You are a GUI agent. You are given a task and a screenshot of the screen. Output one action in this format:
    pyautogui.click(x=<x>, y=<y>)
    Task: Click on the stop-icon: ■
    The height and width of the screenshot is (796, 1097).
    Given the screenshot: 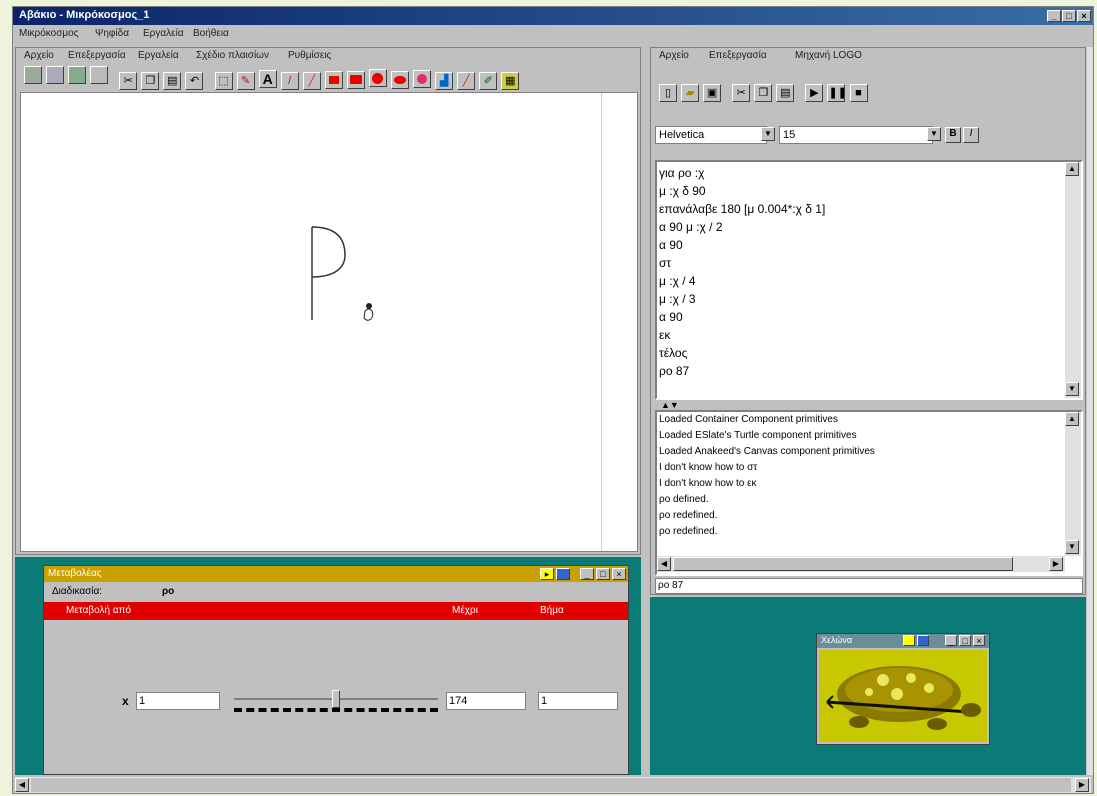 What is the action you would take?
    pyautogui.click(x=858, y=93)
    